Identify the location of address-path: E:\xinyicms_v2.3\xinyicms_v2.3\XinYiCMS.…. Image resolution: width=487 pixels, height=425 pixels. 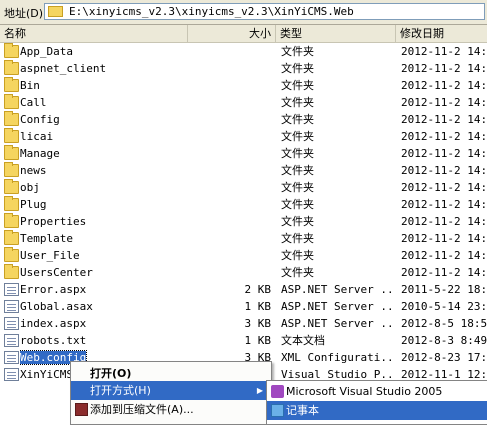
(211, 11).